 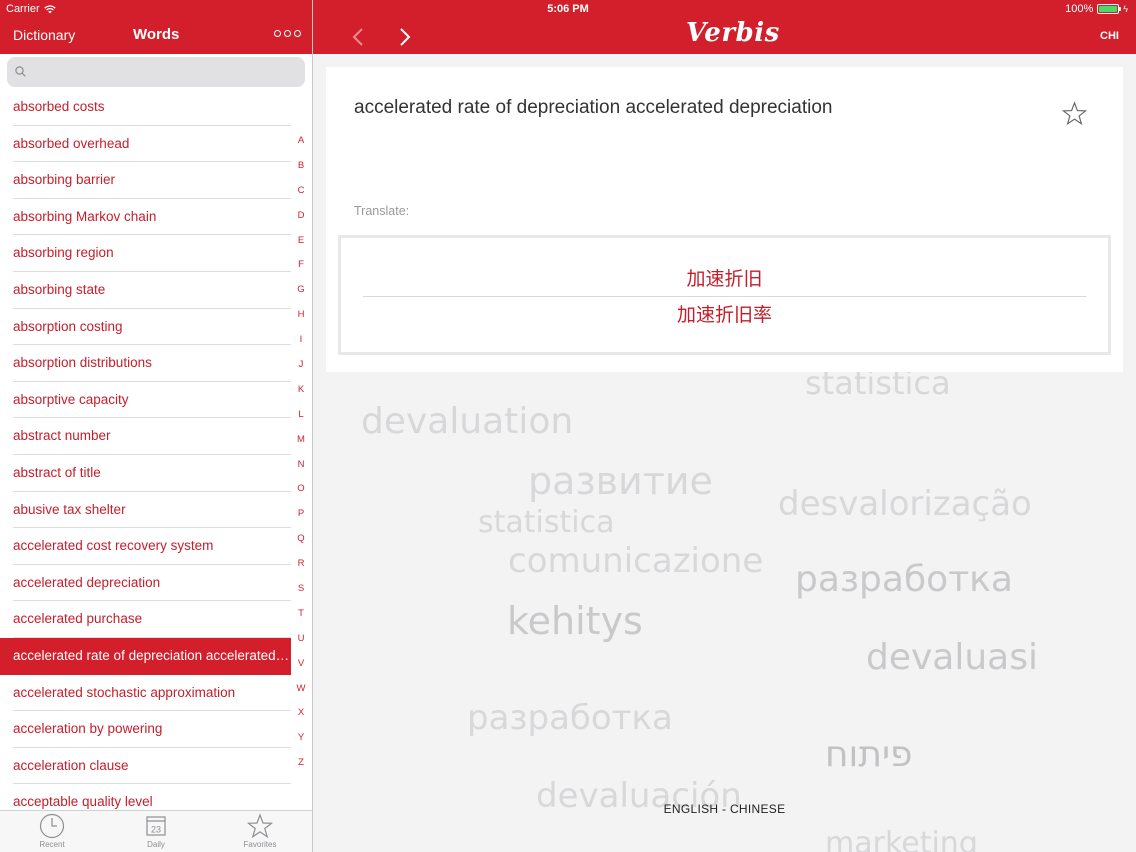 I want to click on alphabet-letter: W, so click(x=301, y=694).